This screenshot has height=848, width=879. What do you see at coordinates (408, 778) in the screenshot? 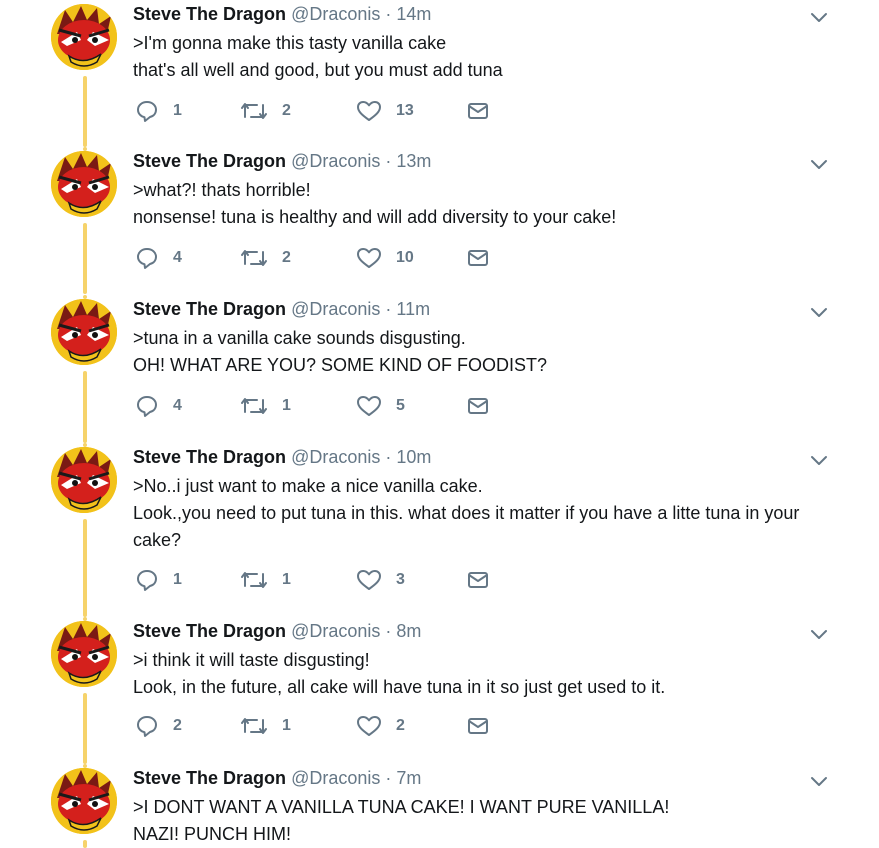
I see `timestamp: 7m` at bounding box center [408, 778].